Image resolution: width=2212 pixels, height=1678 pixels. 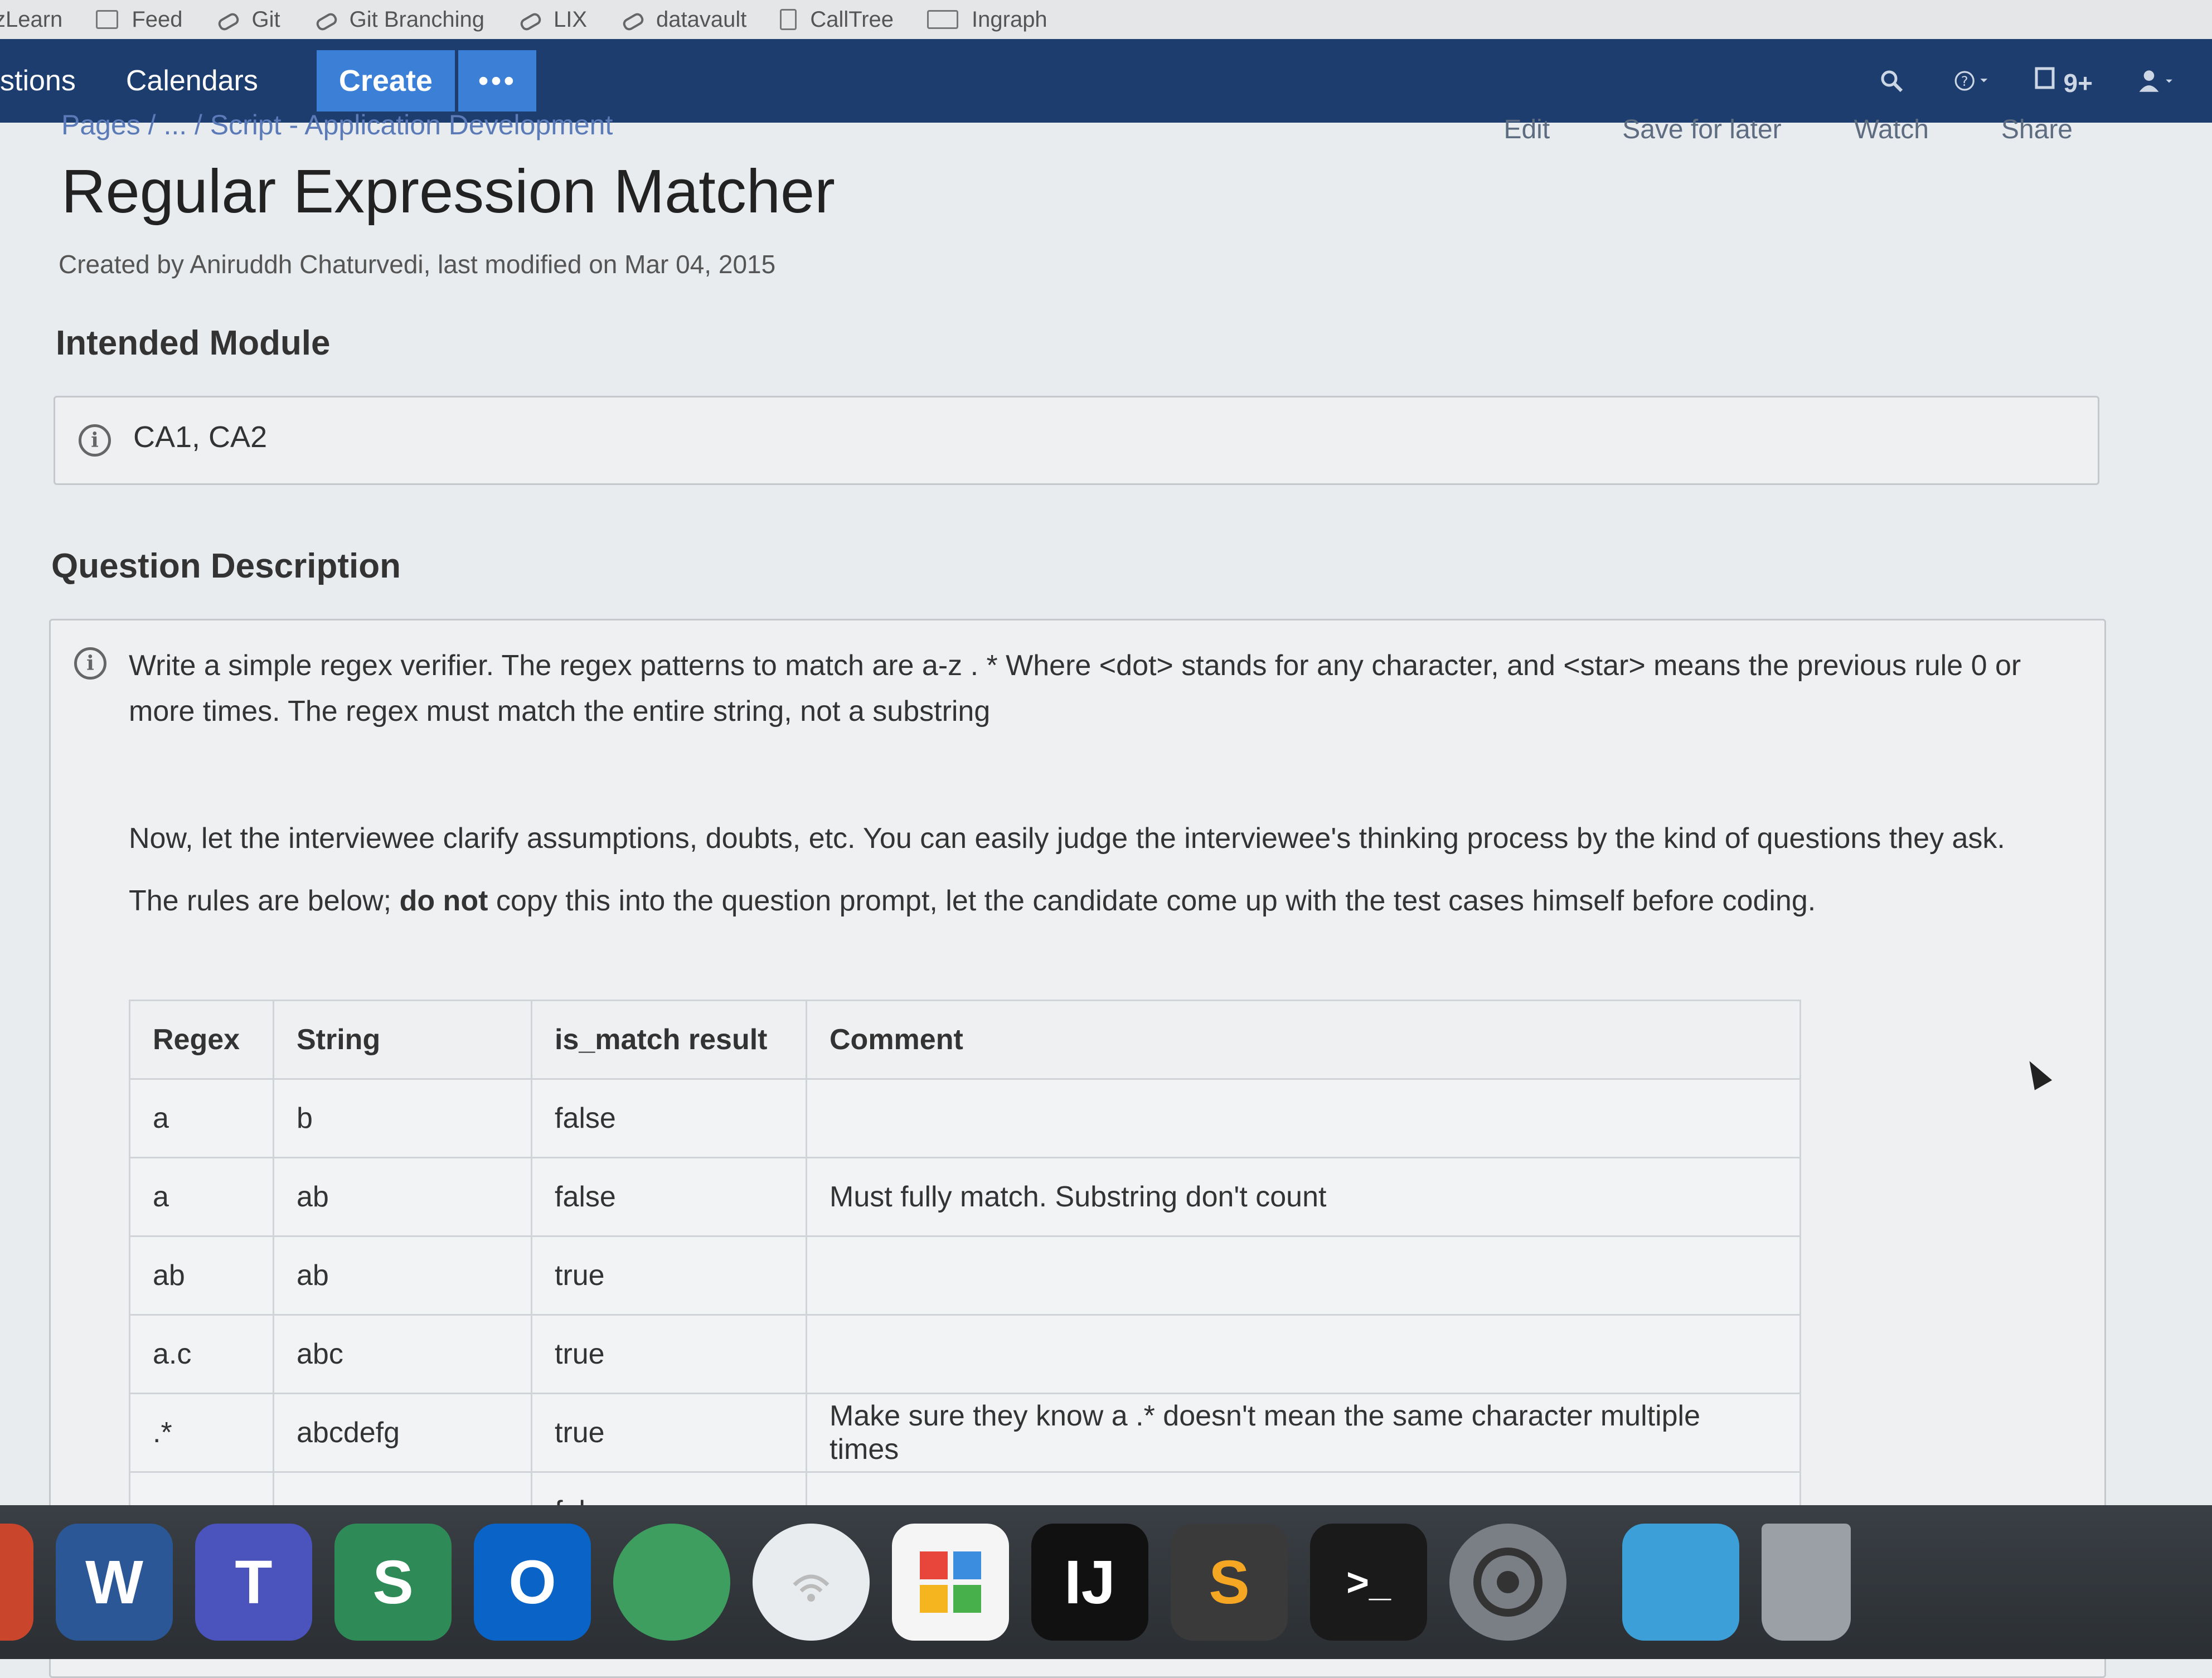 What do you see at coordinates (1680, 1583) in the screenshot?
I see `downloads-folder-icon` at bounding box center [1680, 1583].